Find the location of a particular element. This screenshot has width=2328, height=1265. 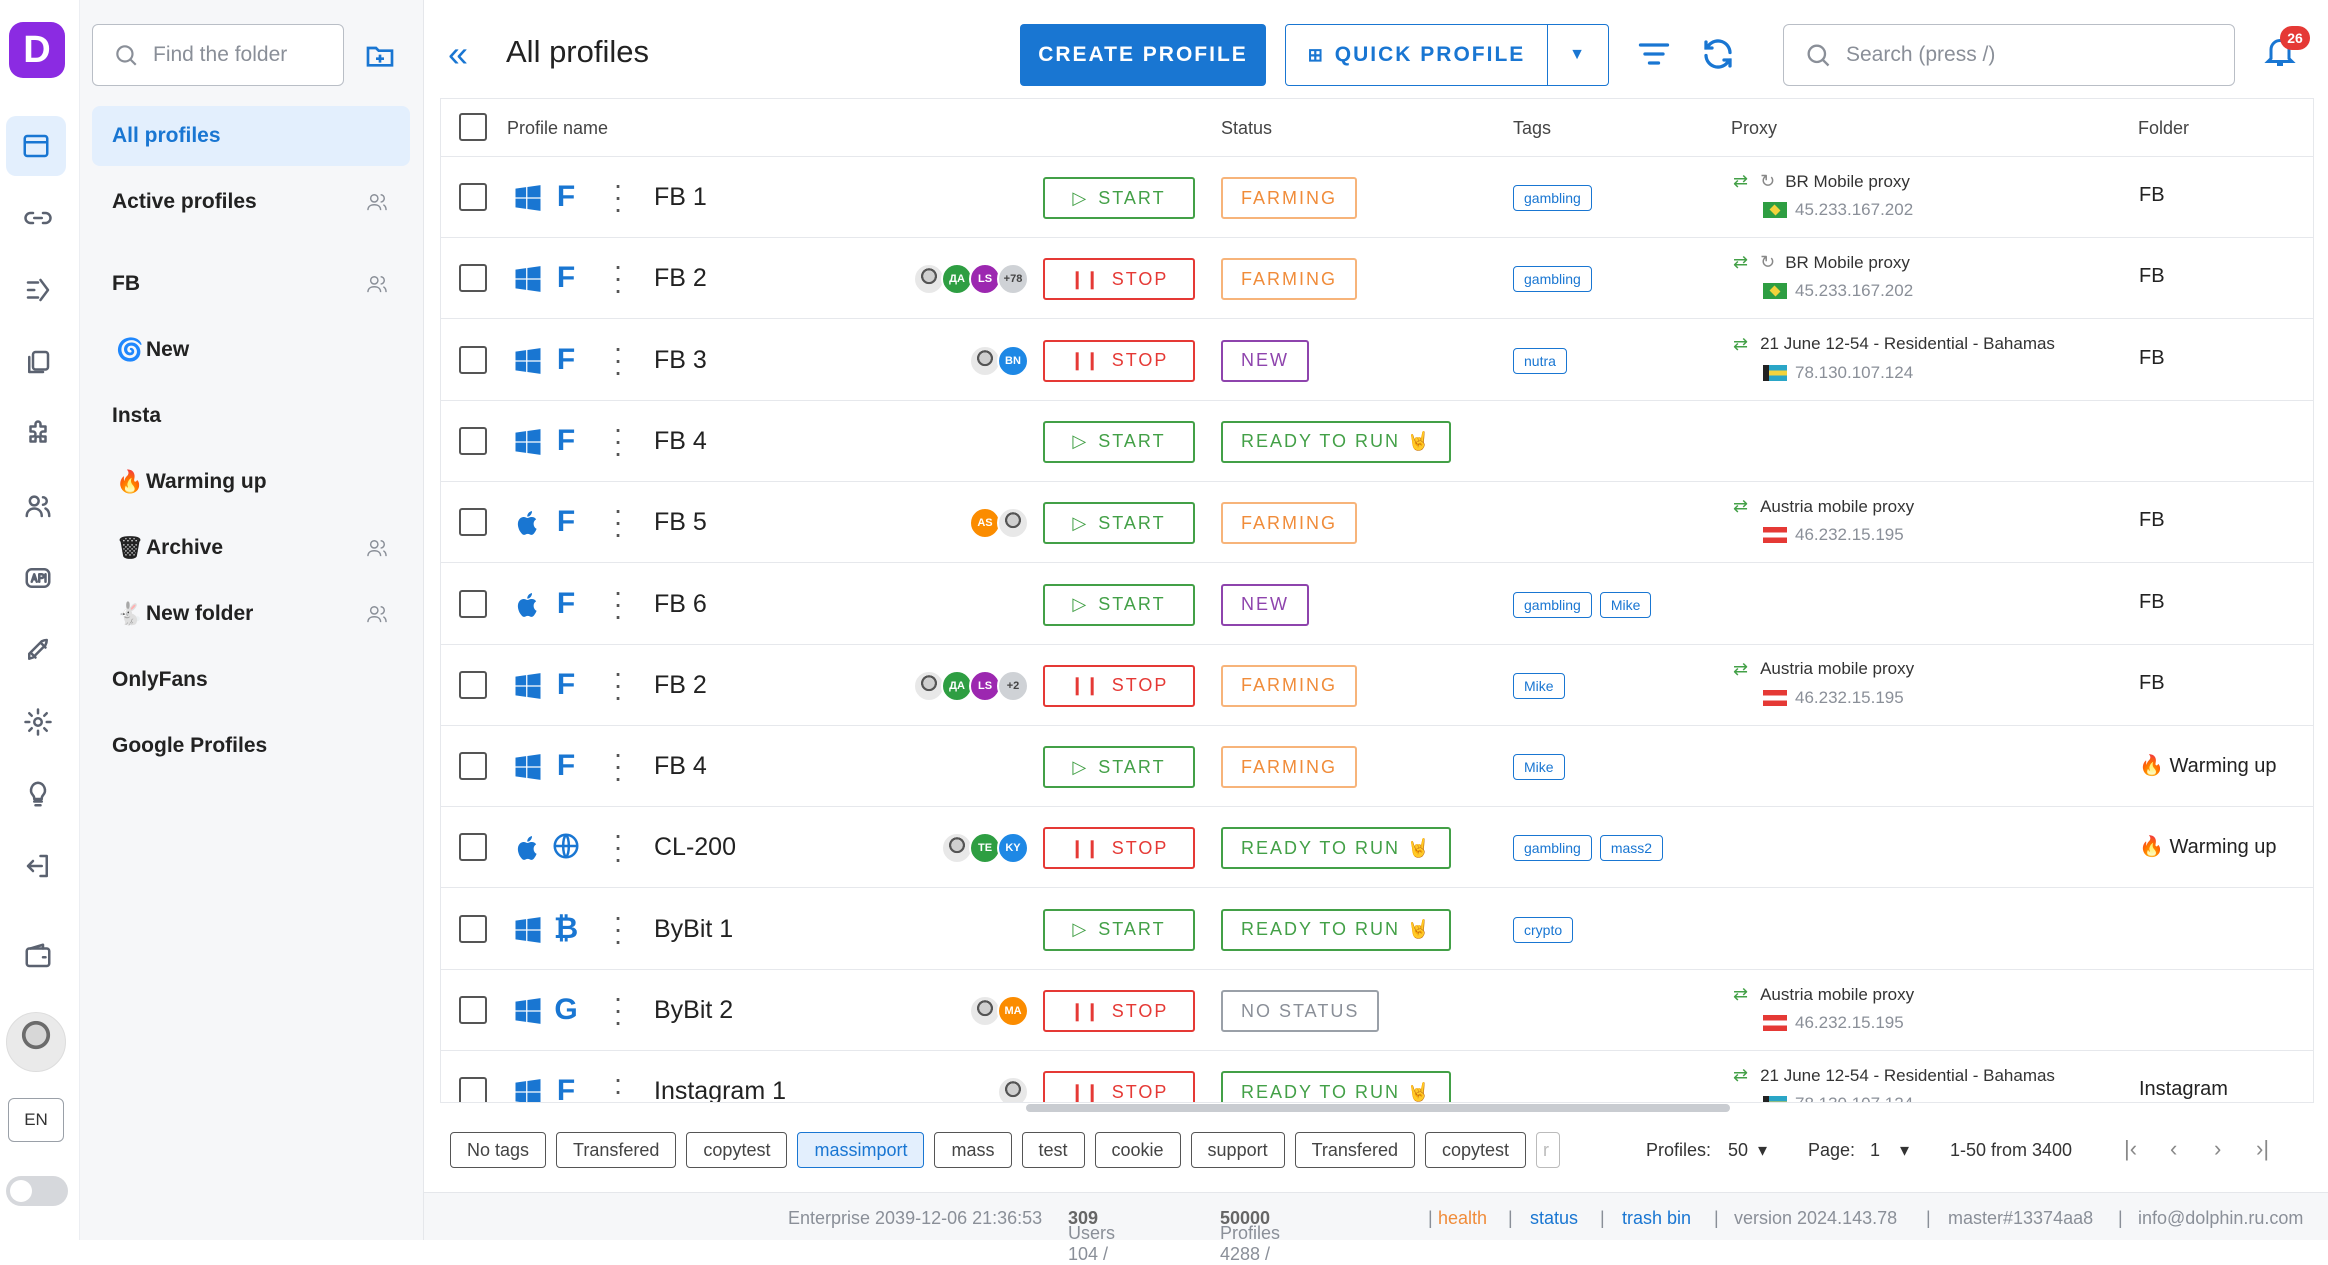

profile-name: ByBit 2 is located at coordinates (693, 1010).